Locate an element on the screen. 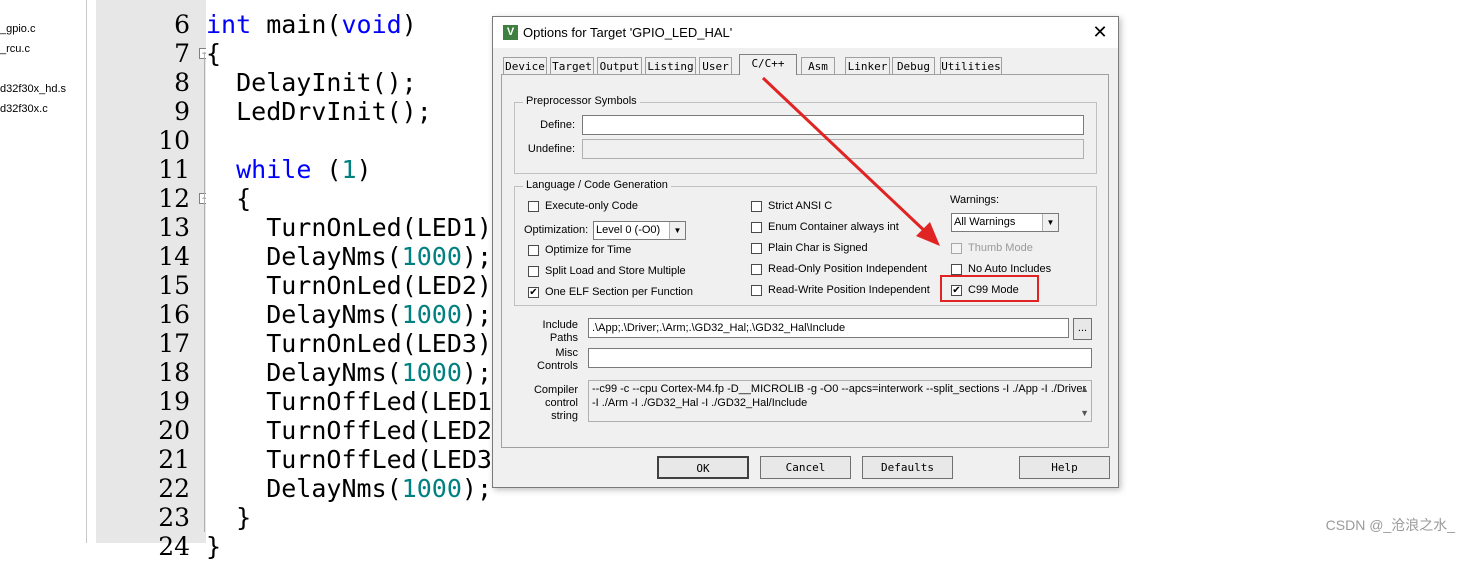 This screenshot has width=1469, height=561. code-token: DelayInit(); is located at coordinates (311, 82).